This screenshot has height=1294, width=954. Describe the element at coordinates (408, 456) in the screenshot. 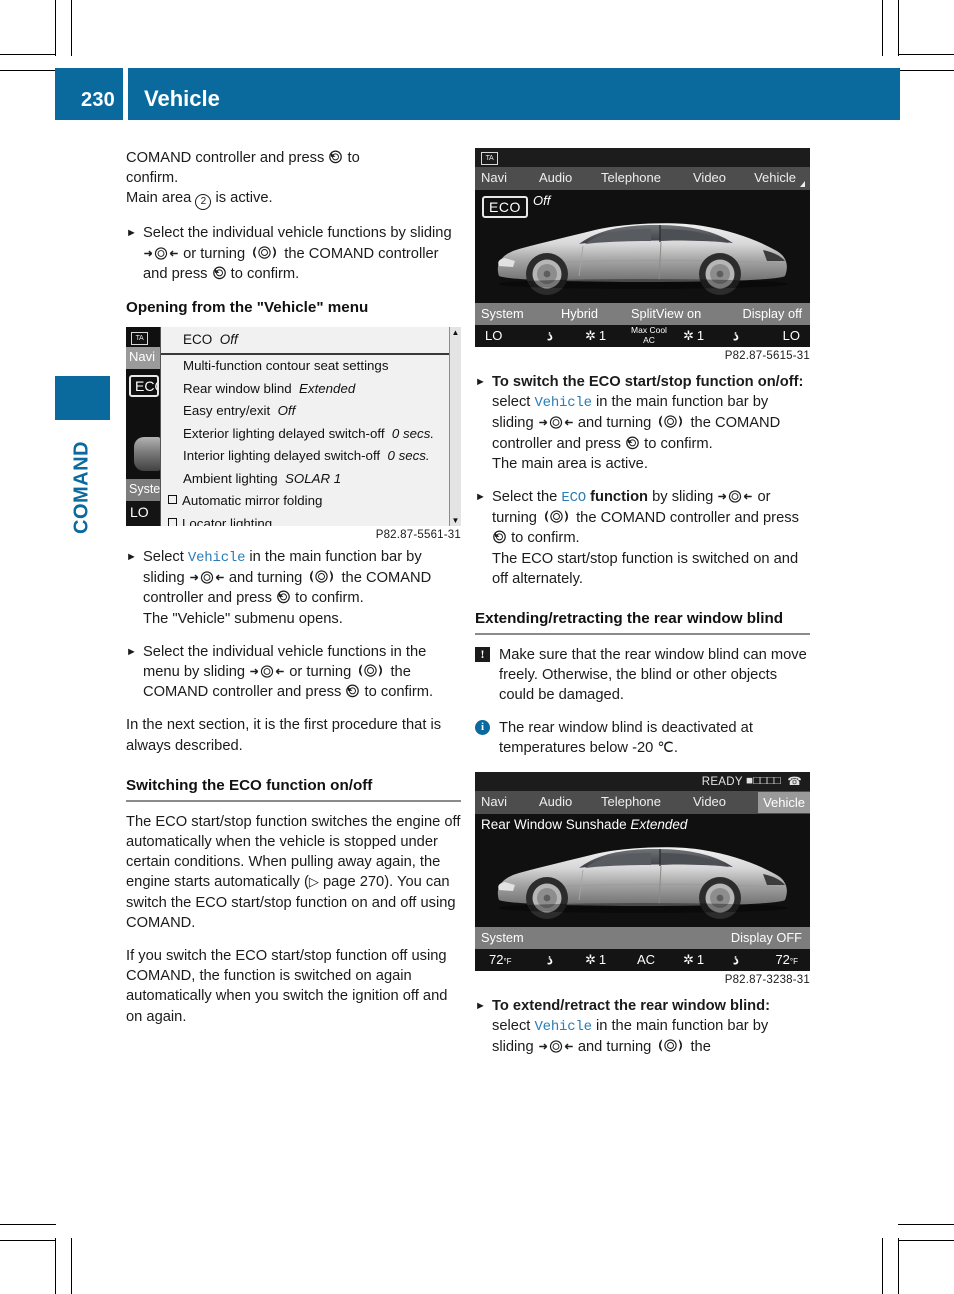

I see `list-item-value: 0 secs.` at that location.